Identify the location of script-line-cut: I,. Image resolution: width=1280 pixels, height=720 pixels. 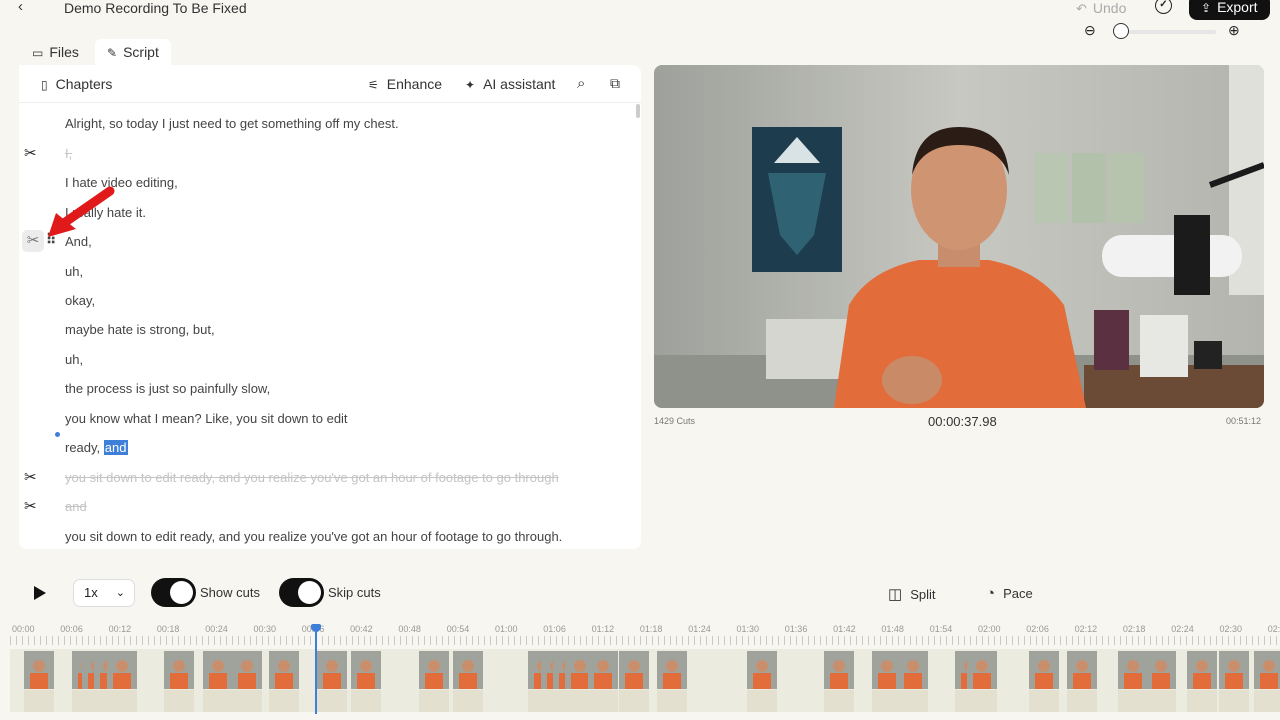
(68, 153).